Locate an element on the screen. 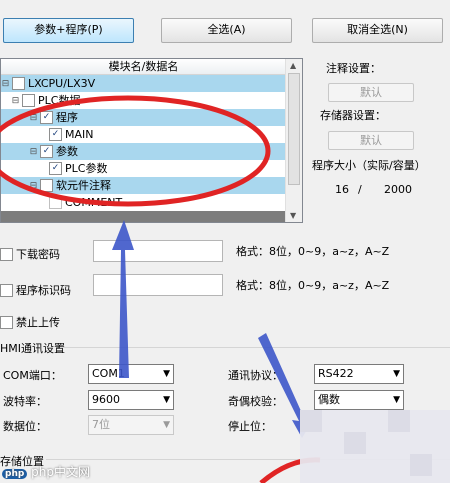  watermark: php php中文网 is located at coordinates (46, 471).